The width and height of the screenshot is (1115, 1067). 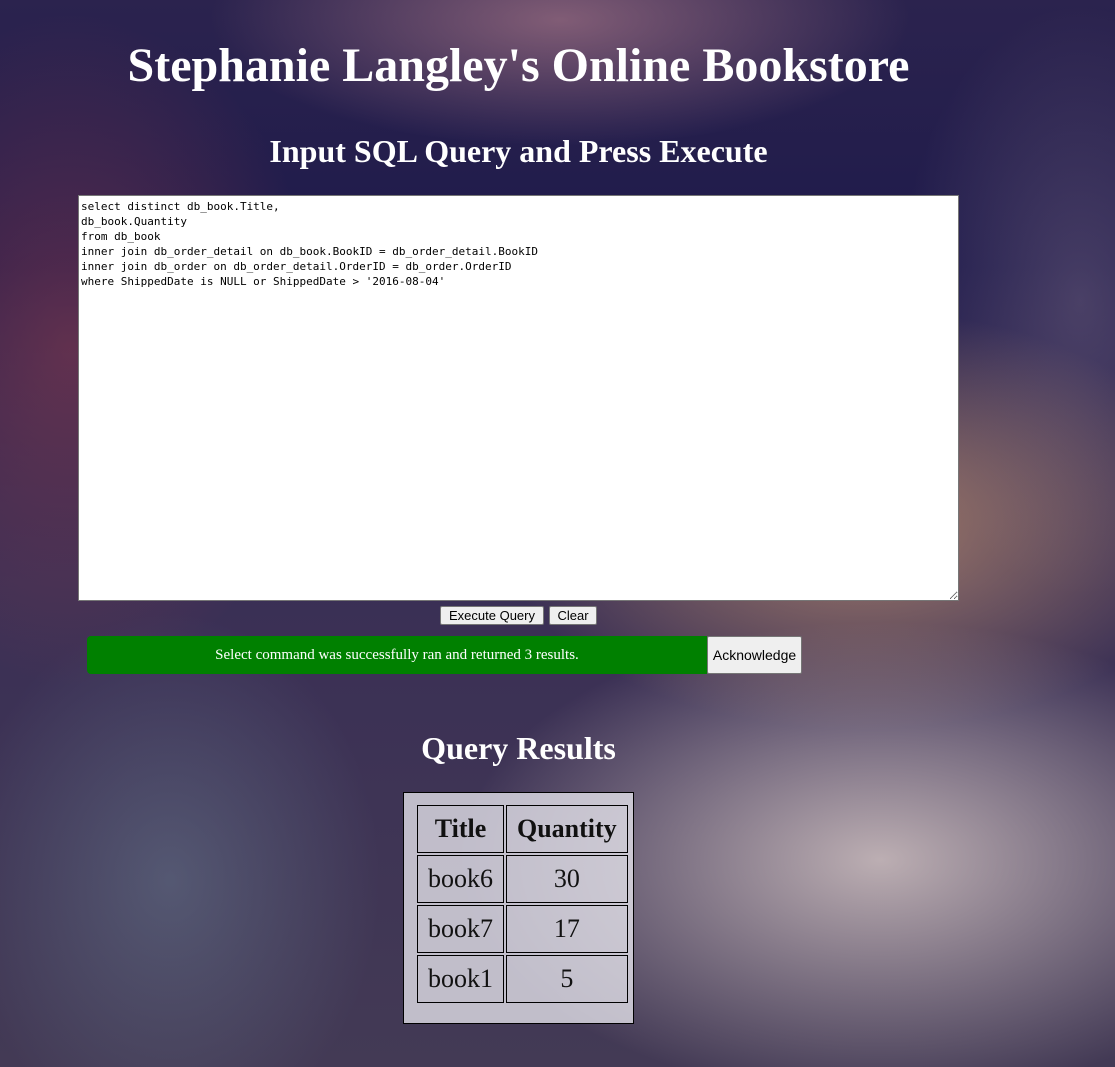 I want to click on column-header-quantity: Quantity, so click(x=567, y=829).